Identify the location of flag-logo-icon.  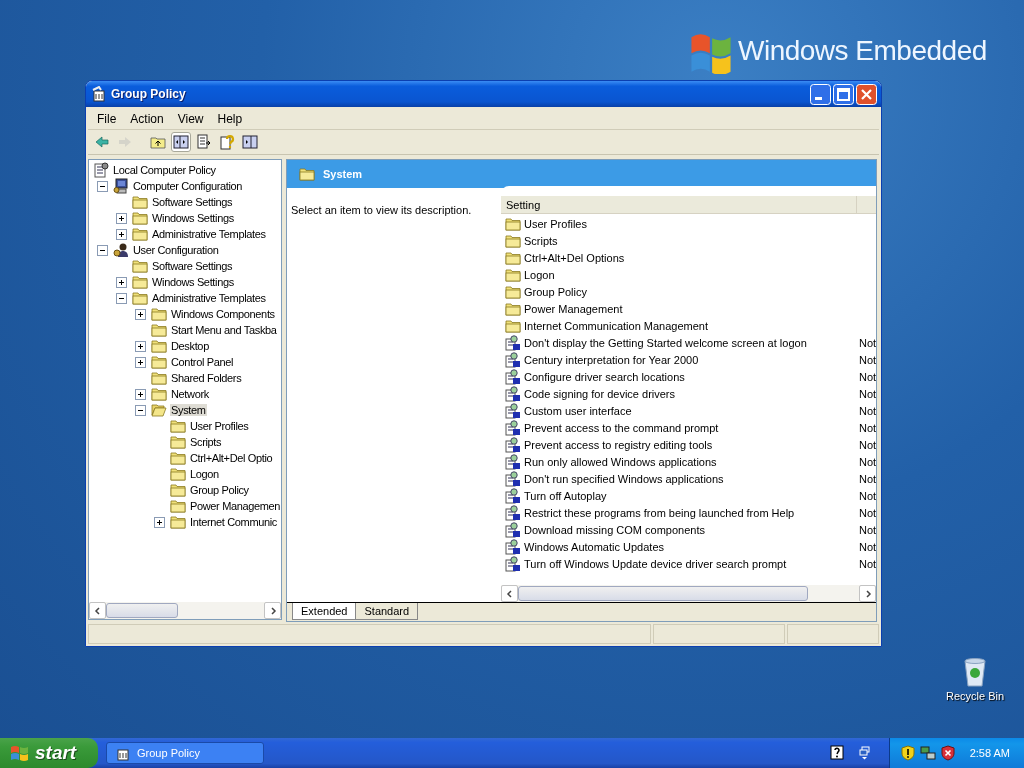
(20, 753).